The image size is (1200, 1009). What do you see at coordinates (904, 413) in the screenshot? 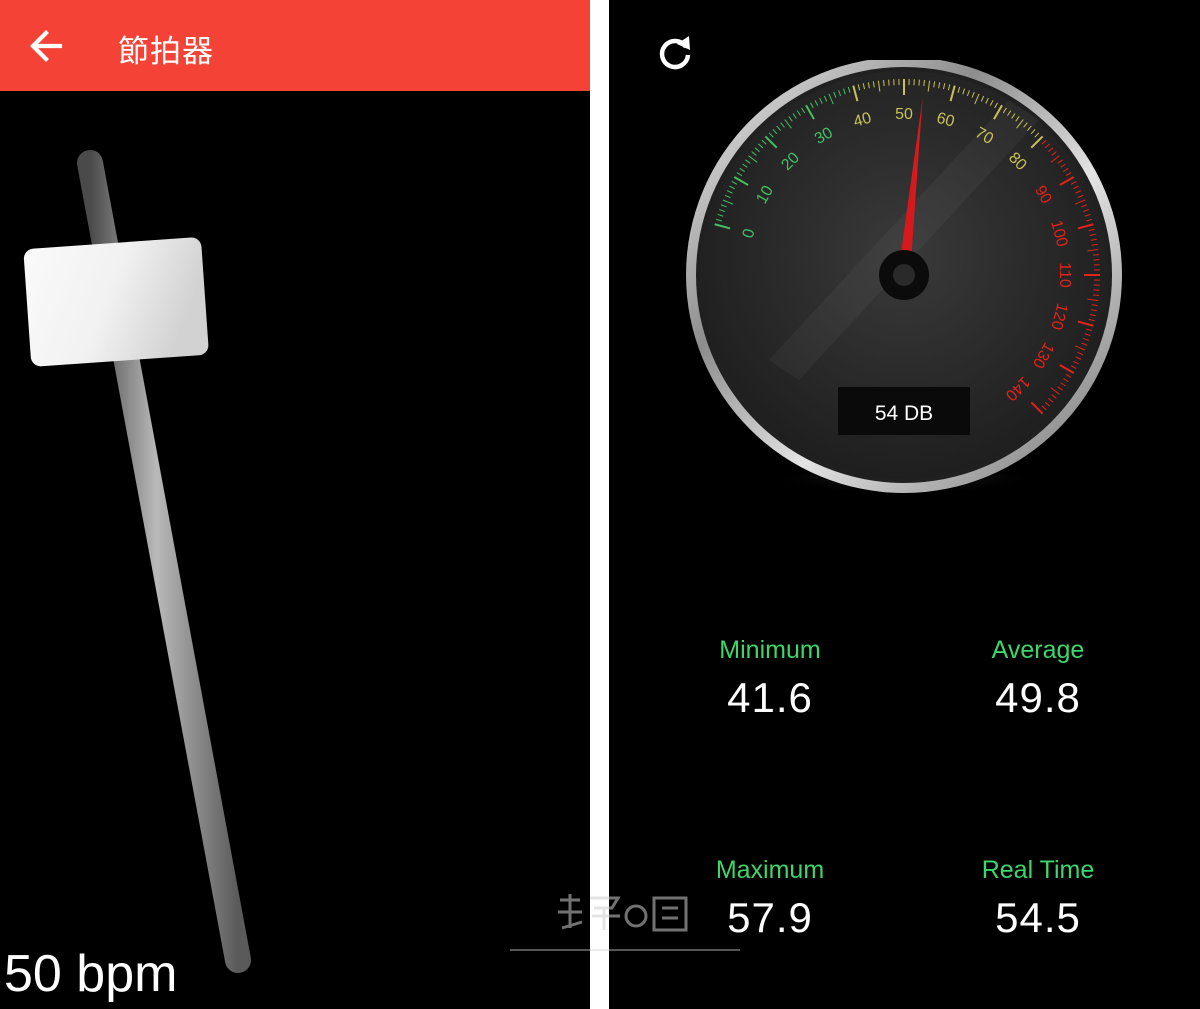
I see `gauge-readout: 54 DB` at bounding box center [904, 413].